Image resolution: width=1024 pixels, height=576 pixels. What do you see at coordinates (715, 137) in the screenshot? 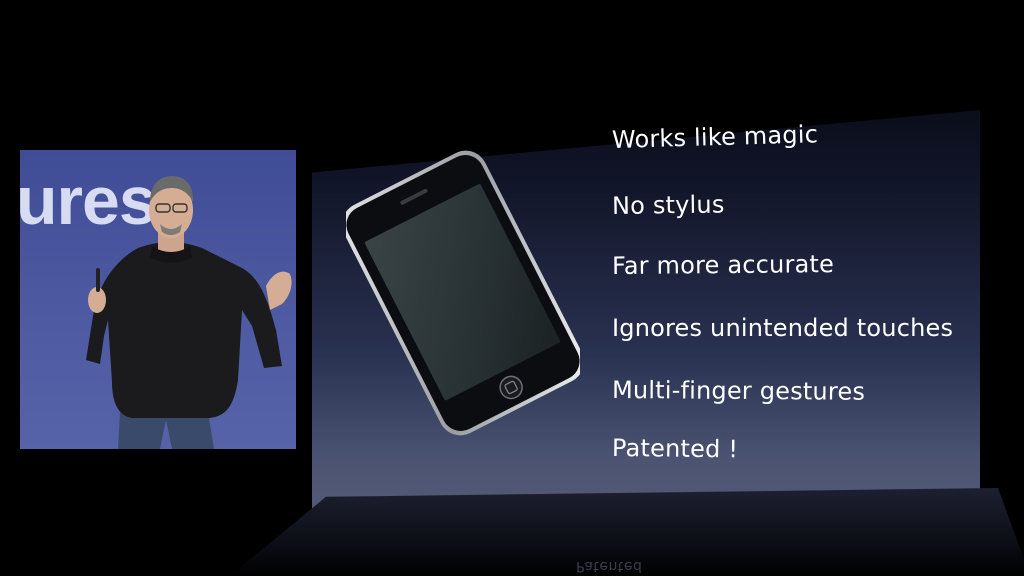
I see `feature-item: Works like magic` at bounding box center [715, 137].